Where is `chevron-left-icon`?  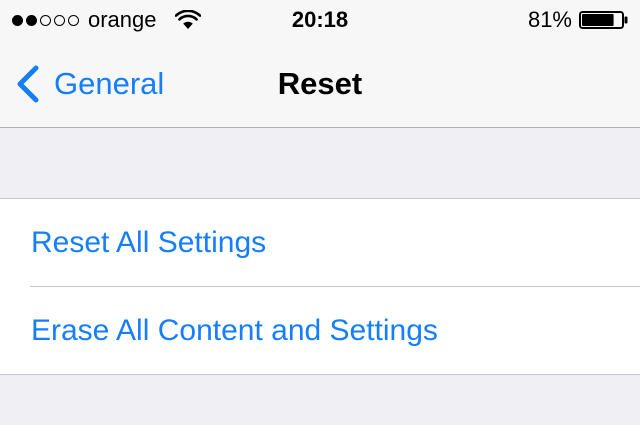 chevron-left-icon is located at coordinates (28, 84).